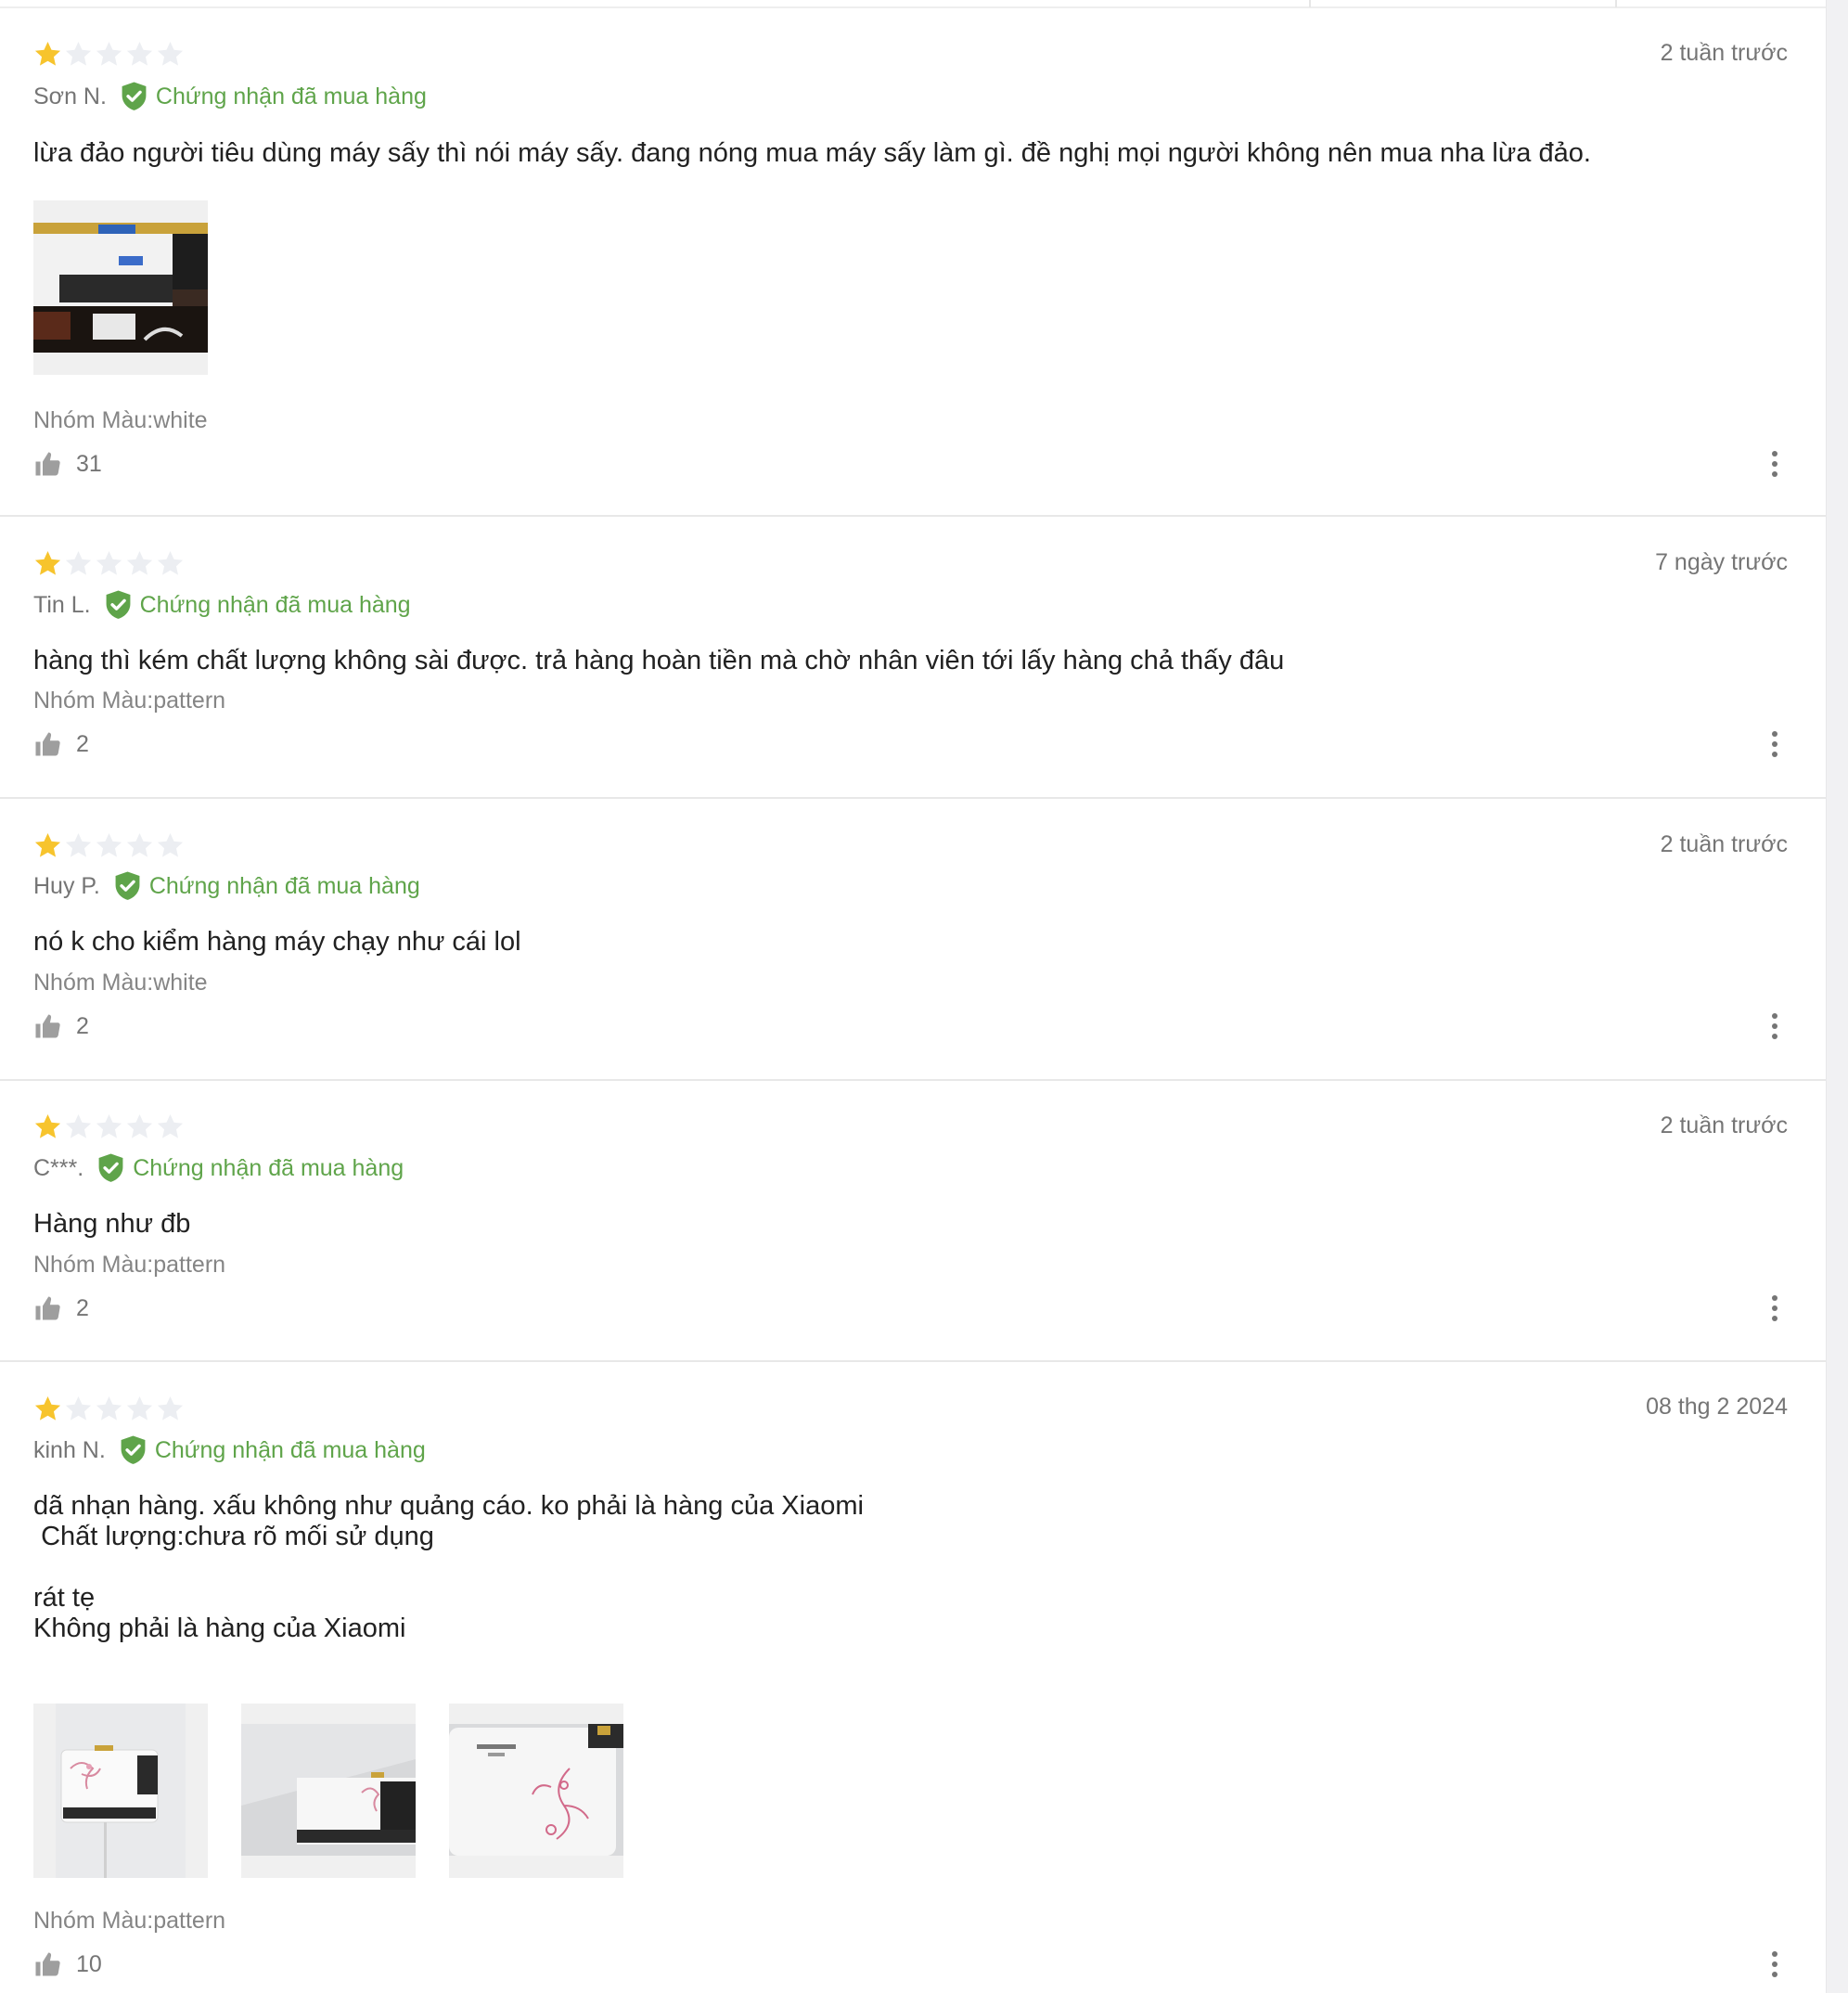  What do you see at coordinates (66, 885) in the screenshot?
I see `review-author: Huy P.` at bounding box center [66, 885].